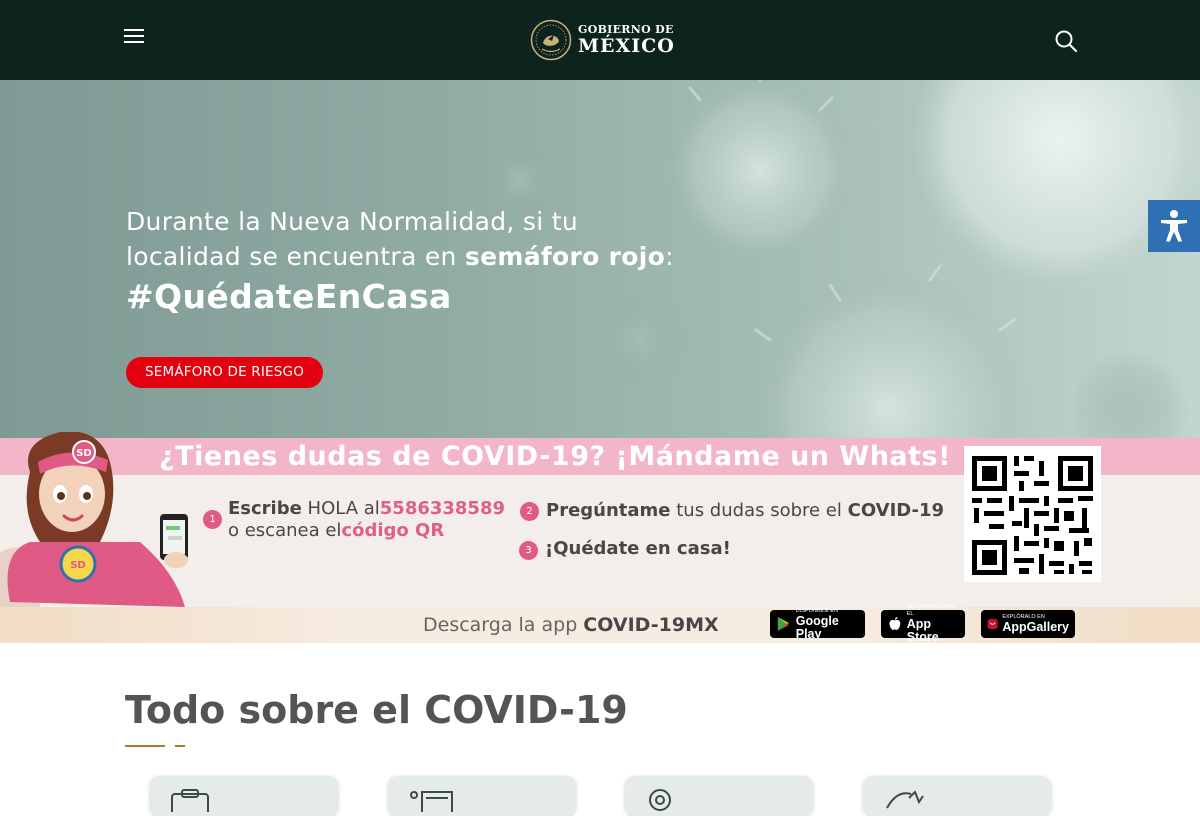 This screenshot has width=1200, height=816. I want to click on semaforo-de-riesgo-button: SEMÁFORO DE RIESGO, so click(225, 372).